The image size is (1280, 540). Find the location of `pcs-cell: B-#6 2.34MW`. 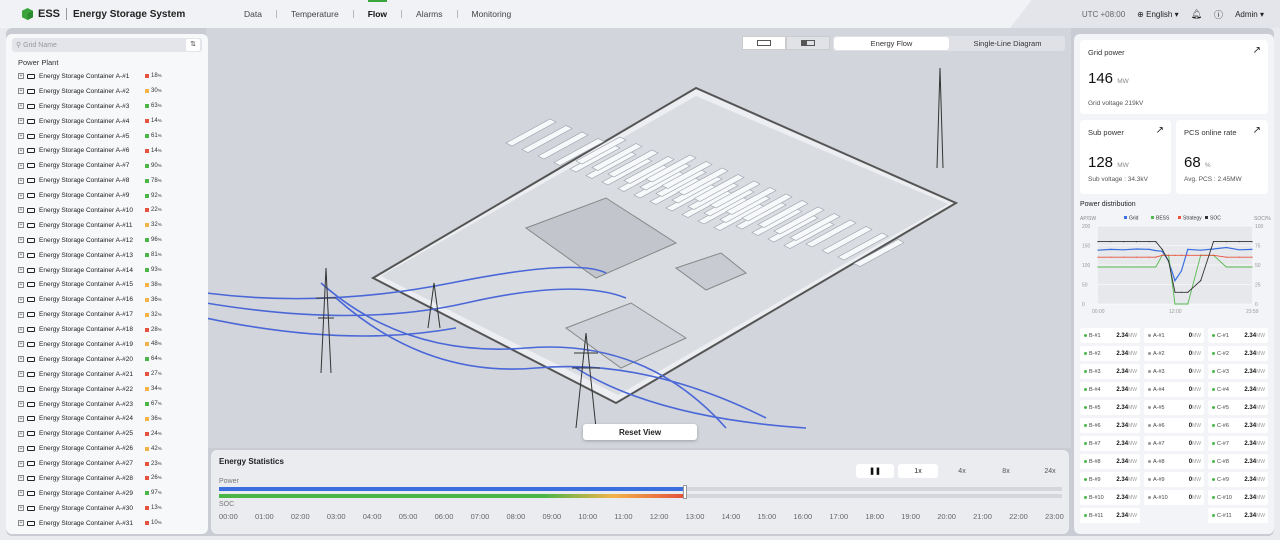

pcs-cell: B-#6 2.34MW is located at coordinates (1110, 425).